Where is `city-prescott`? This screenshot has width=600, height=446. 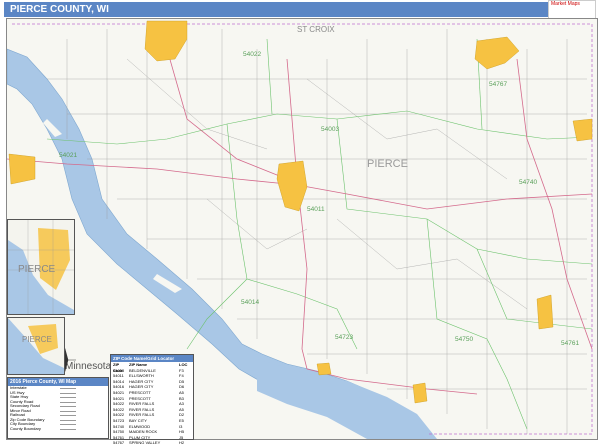 city-prescott is located at coordinates (22, 169).